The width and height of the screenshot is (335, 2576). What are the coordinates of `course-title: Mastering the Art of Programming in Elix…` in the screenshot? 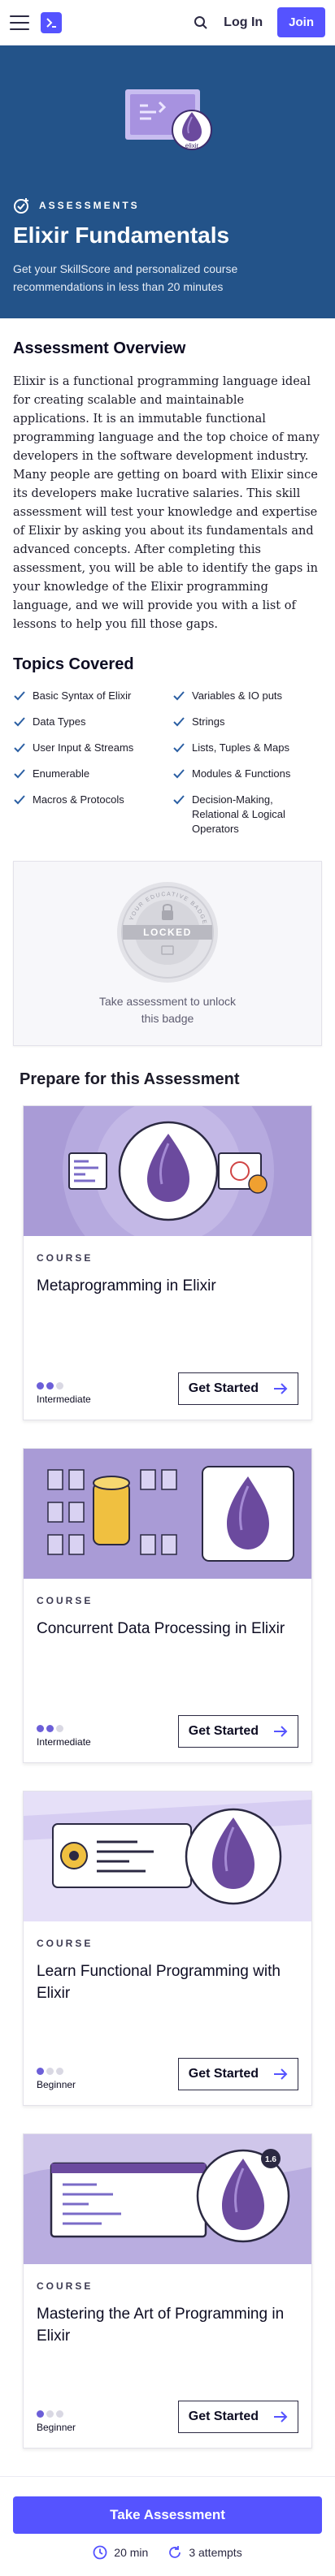 It's located at (167, 2343).